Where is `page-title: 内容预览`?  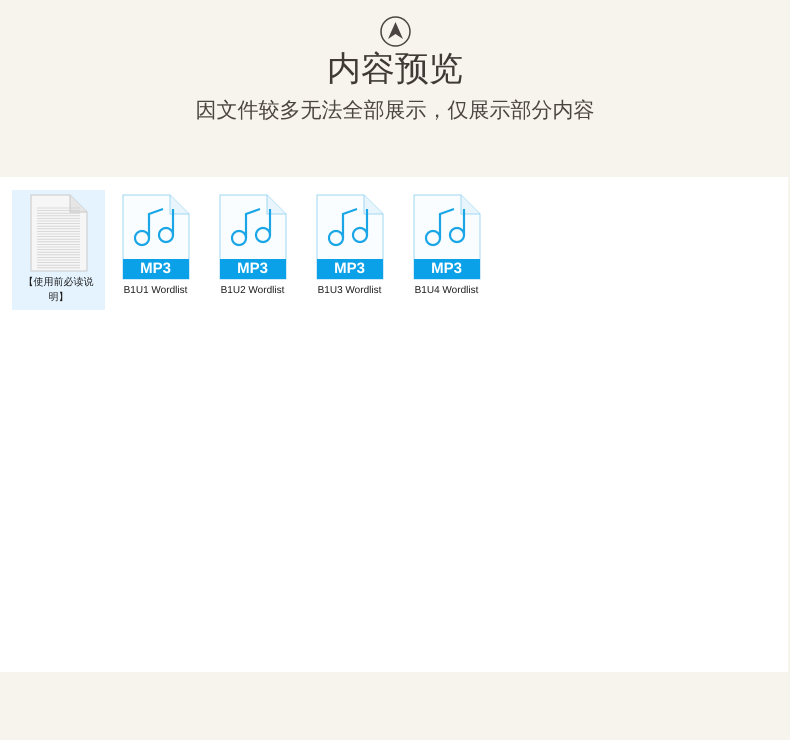 page-title: 内容预览 is located at coordinates (395, 69).